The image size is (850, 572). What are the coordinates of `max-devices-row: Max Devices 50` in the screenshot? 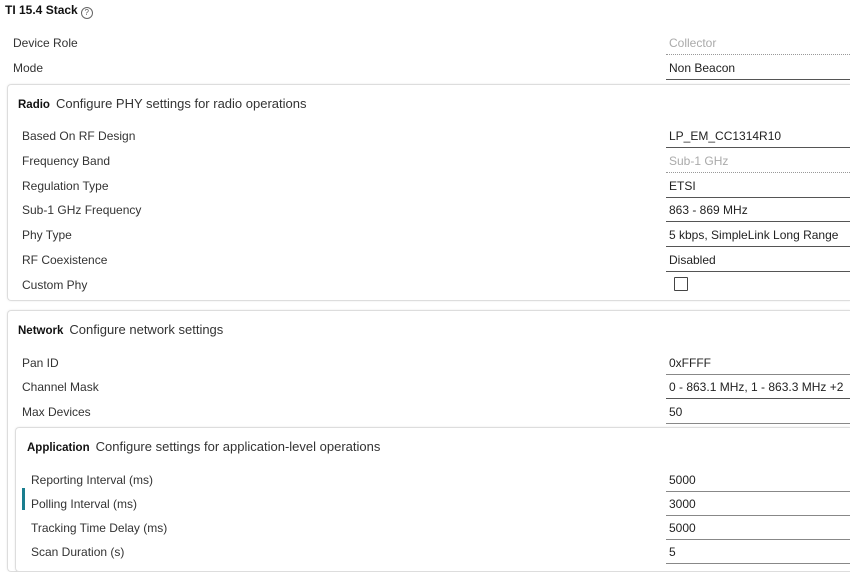 It's located at (425, 412).